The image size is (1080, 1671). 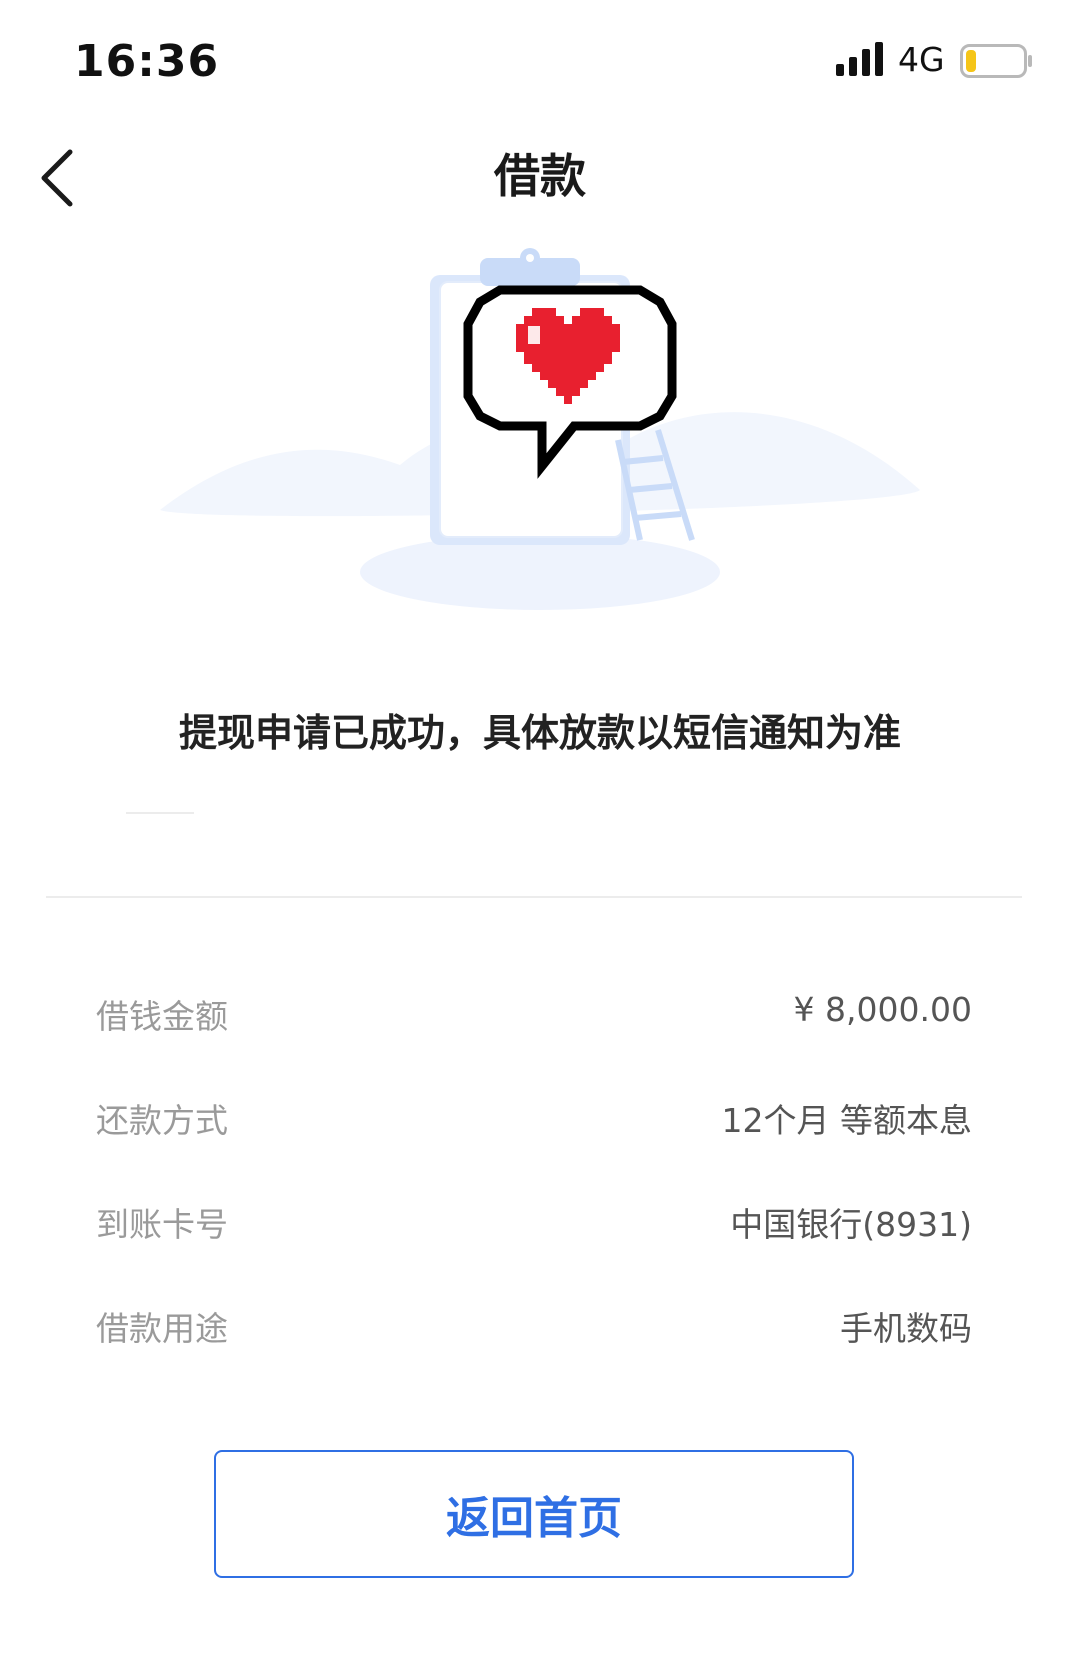 I want to click on detail-row-card: 到账卡号 中国银行(8931), so click(x=534, y=1250).